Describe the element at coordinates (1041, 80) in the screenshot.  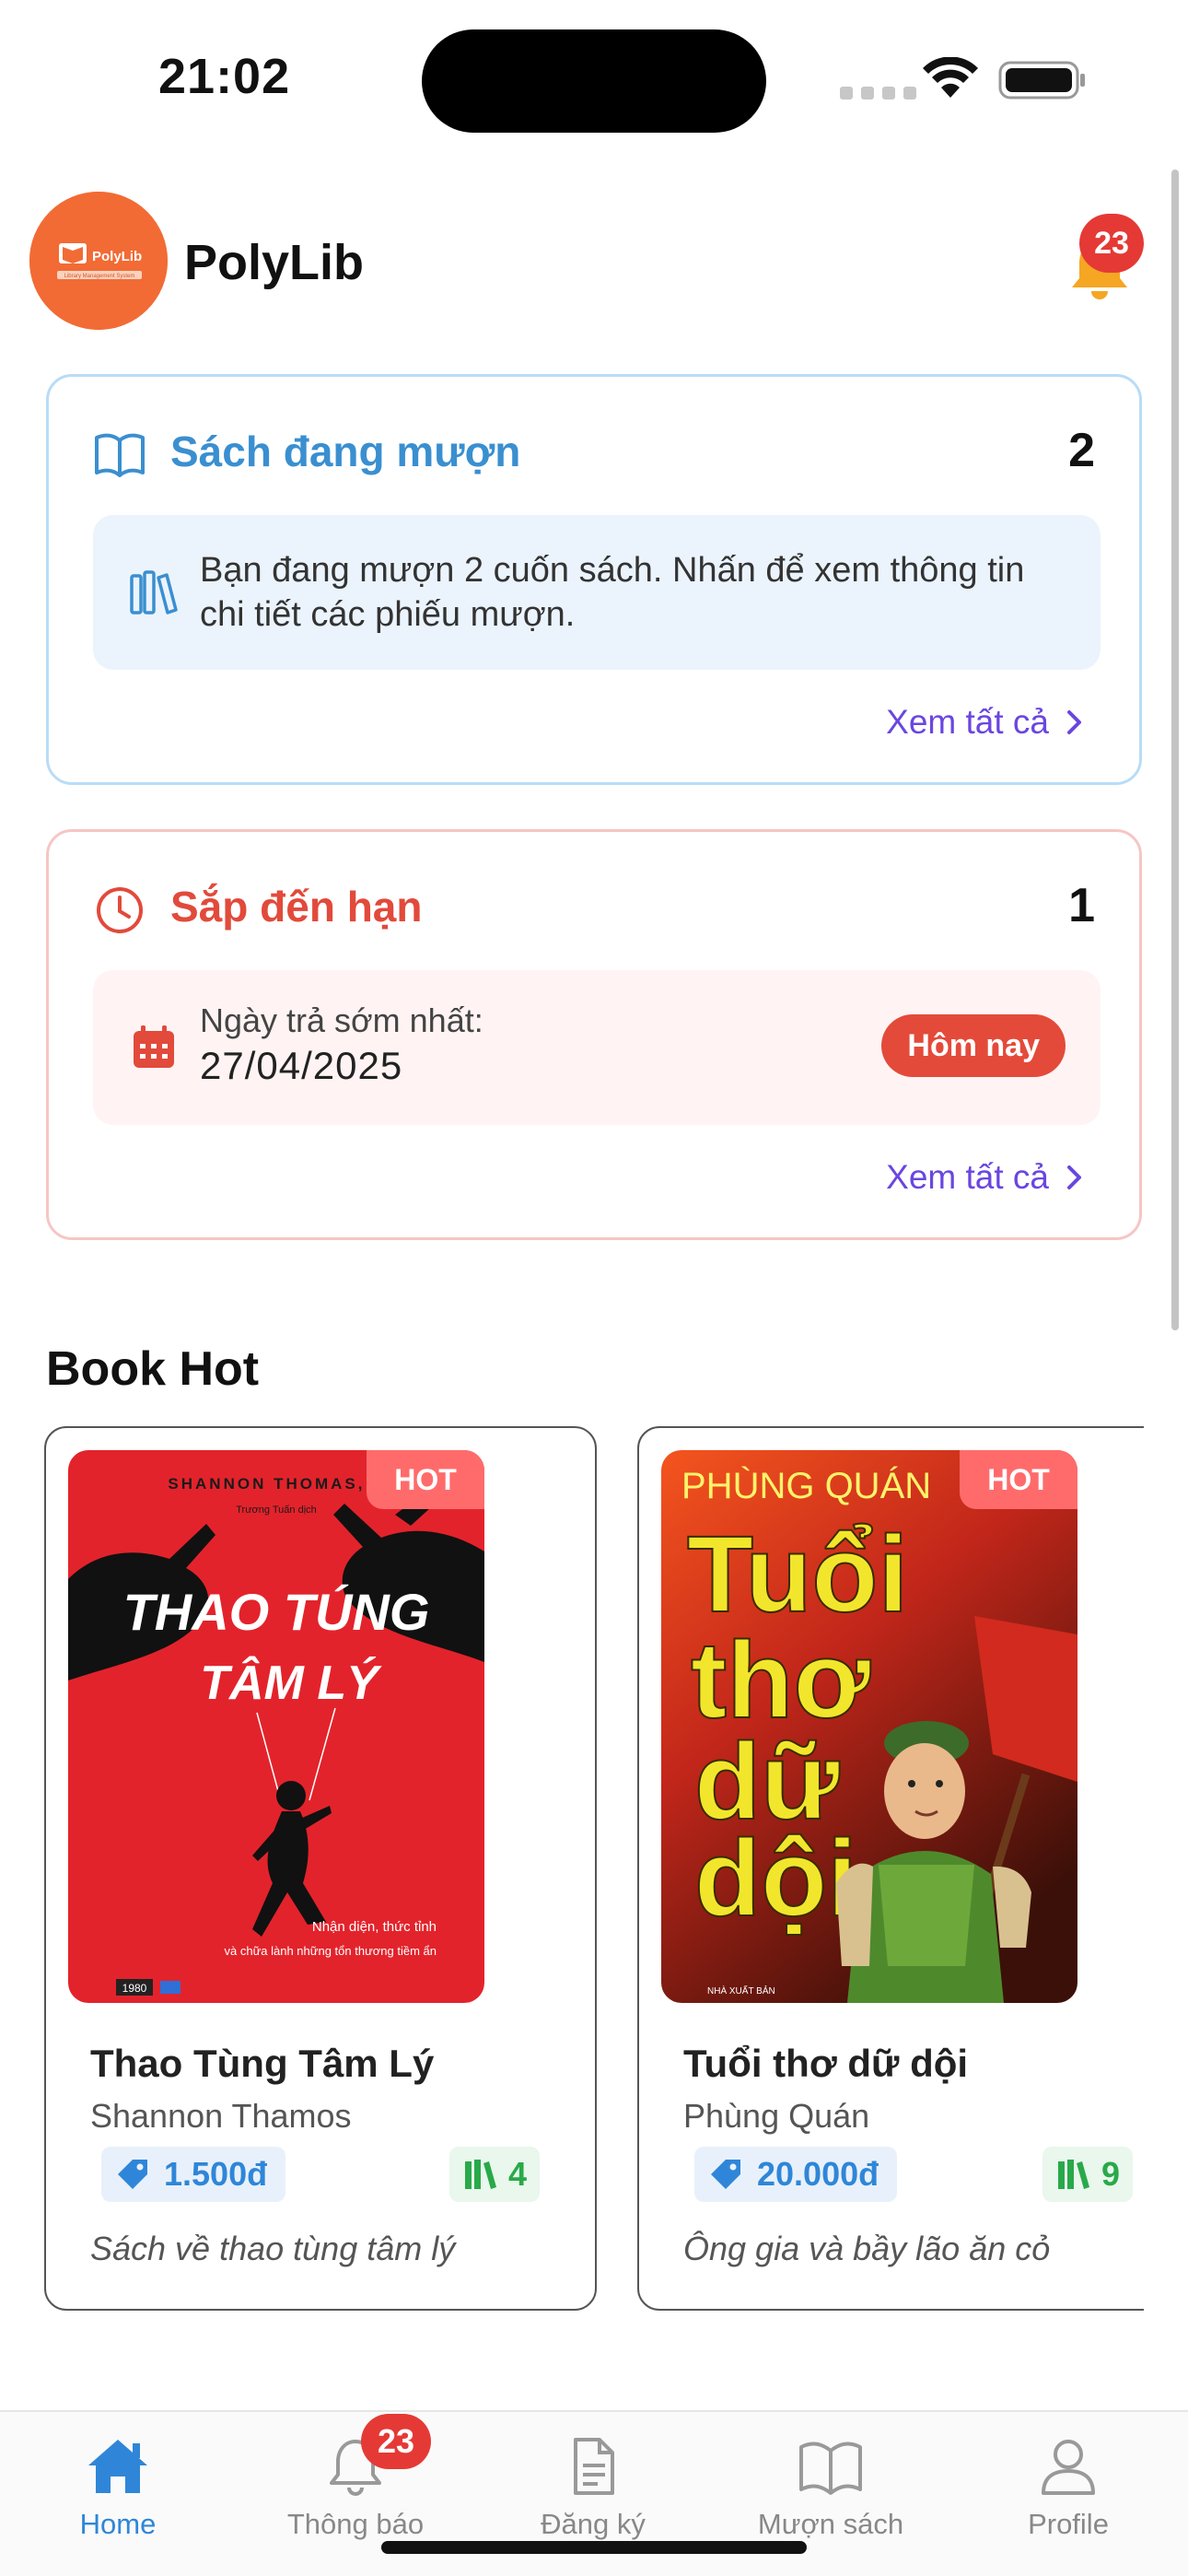
I see `battery-icon` at that location.